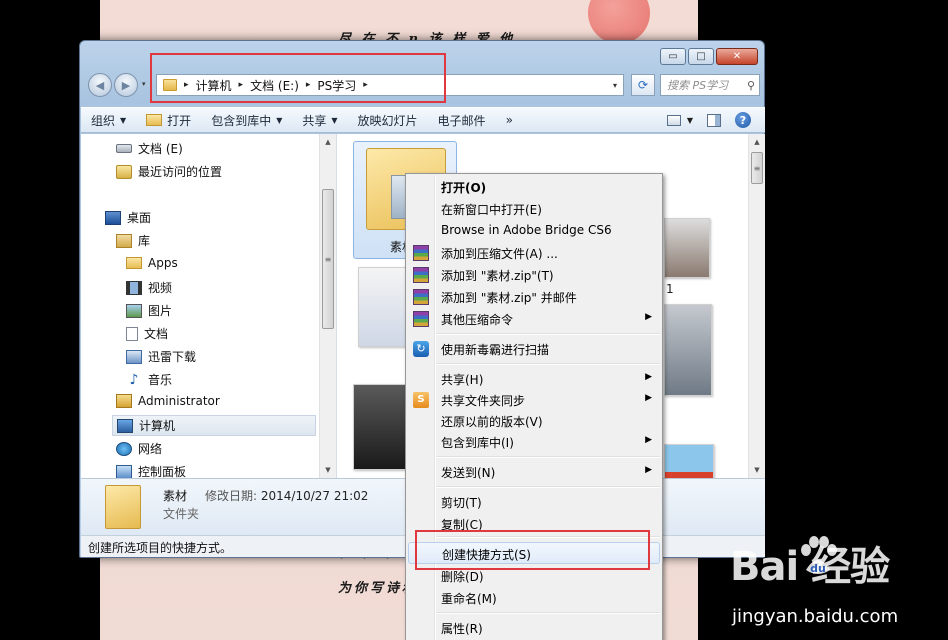  Describe the element at coordinates (477, 320) in the screenshot. I see `menu-item-label: 其他压缩命令` at that location.